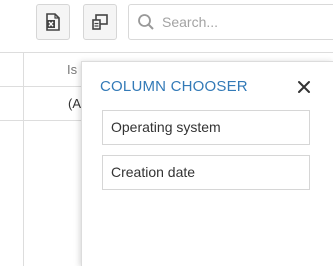 The height and width of the screenshot is (266, 333). I want to click on column-chooser-button, so click(100, 22).